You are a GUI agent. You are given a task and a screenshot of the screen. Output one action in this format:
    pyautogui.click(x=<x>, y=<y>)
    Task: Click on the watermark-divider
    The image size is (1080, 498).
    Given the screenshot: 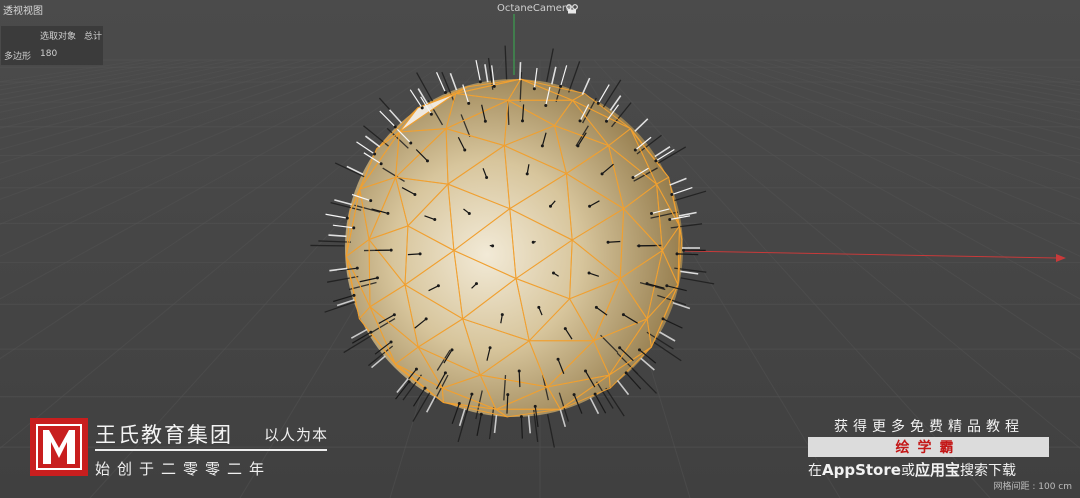 What is the action you would take?
    pyautogui.click(x=211, y=450)
    